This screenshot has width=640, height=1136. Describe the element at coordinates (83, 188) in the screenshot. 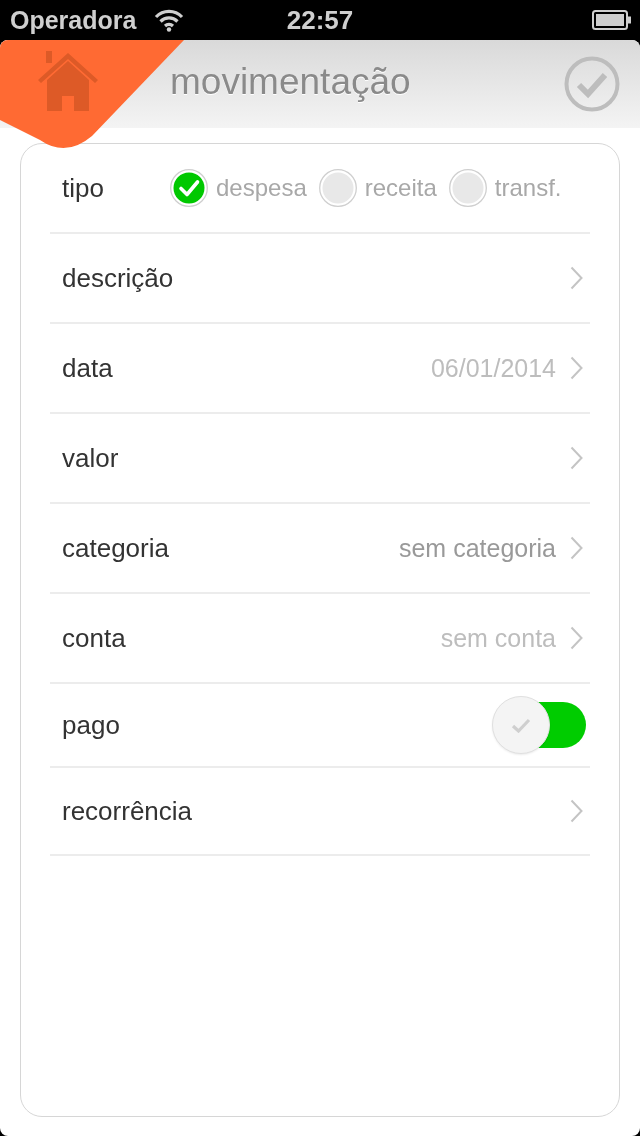

I see `field-label: tipo` at that location.